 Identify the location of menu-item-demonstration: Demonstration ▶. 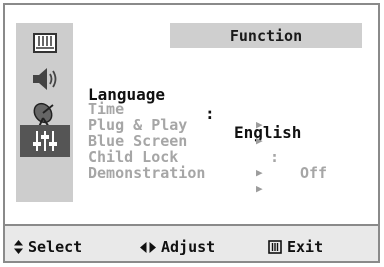
(223, 172).